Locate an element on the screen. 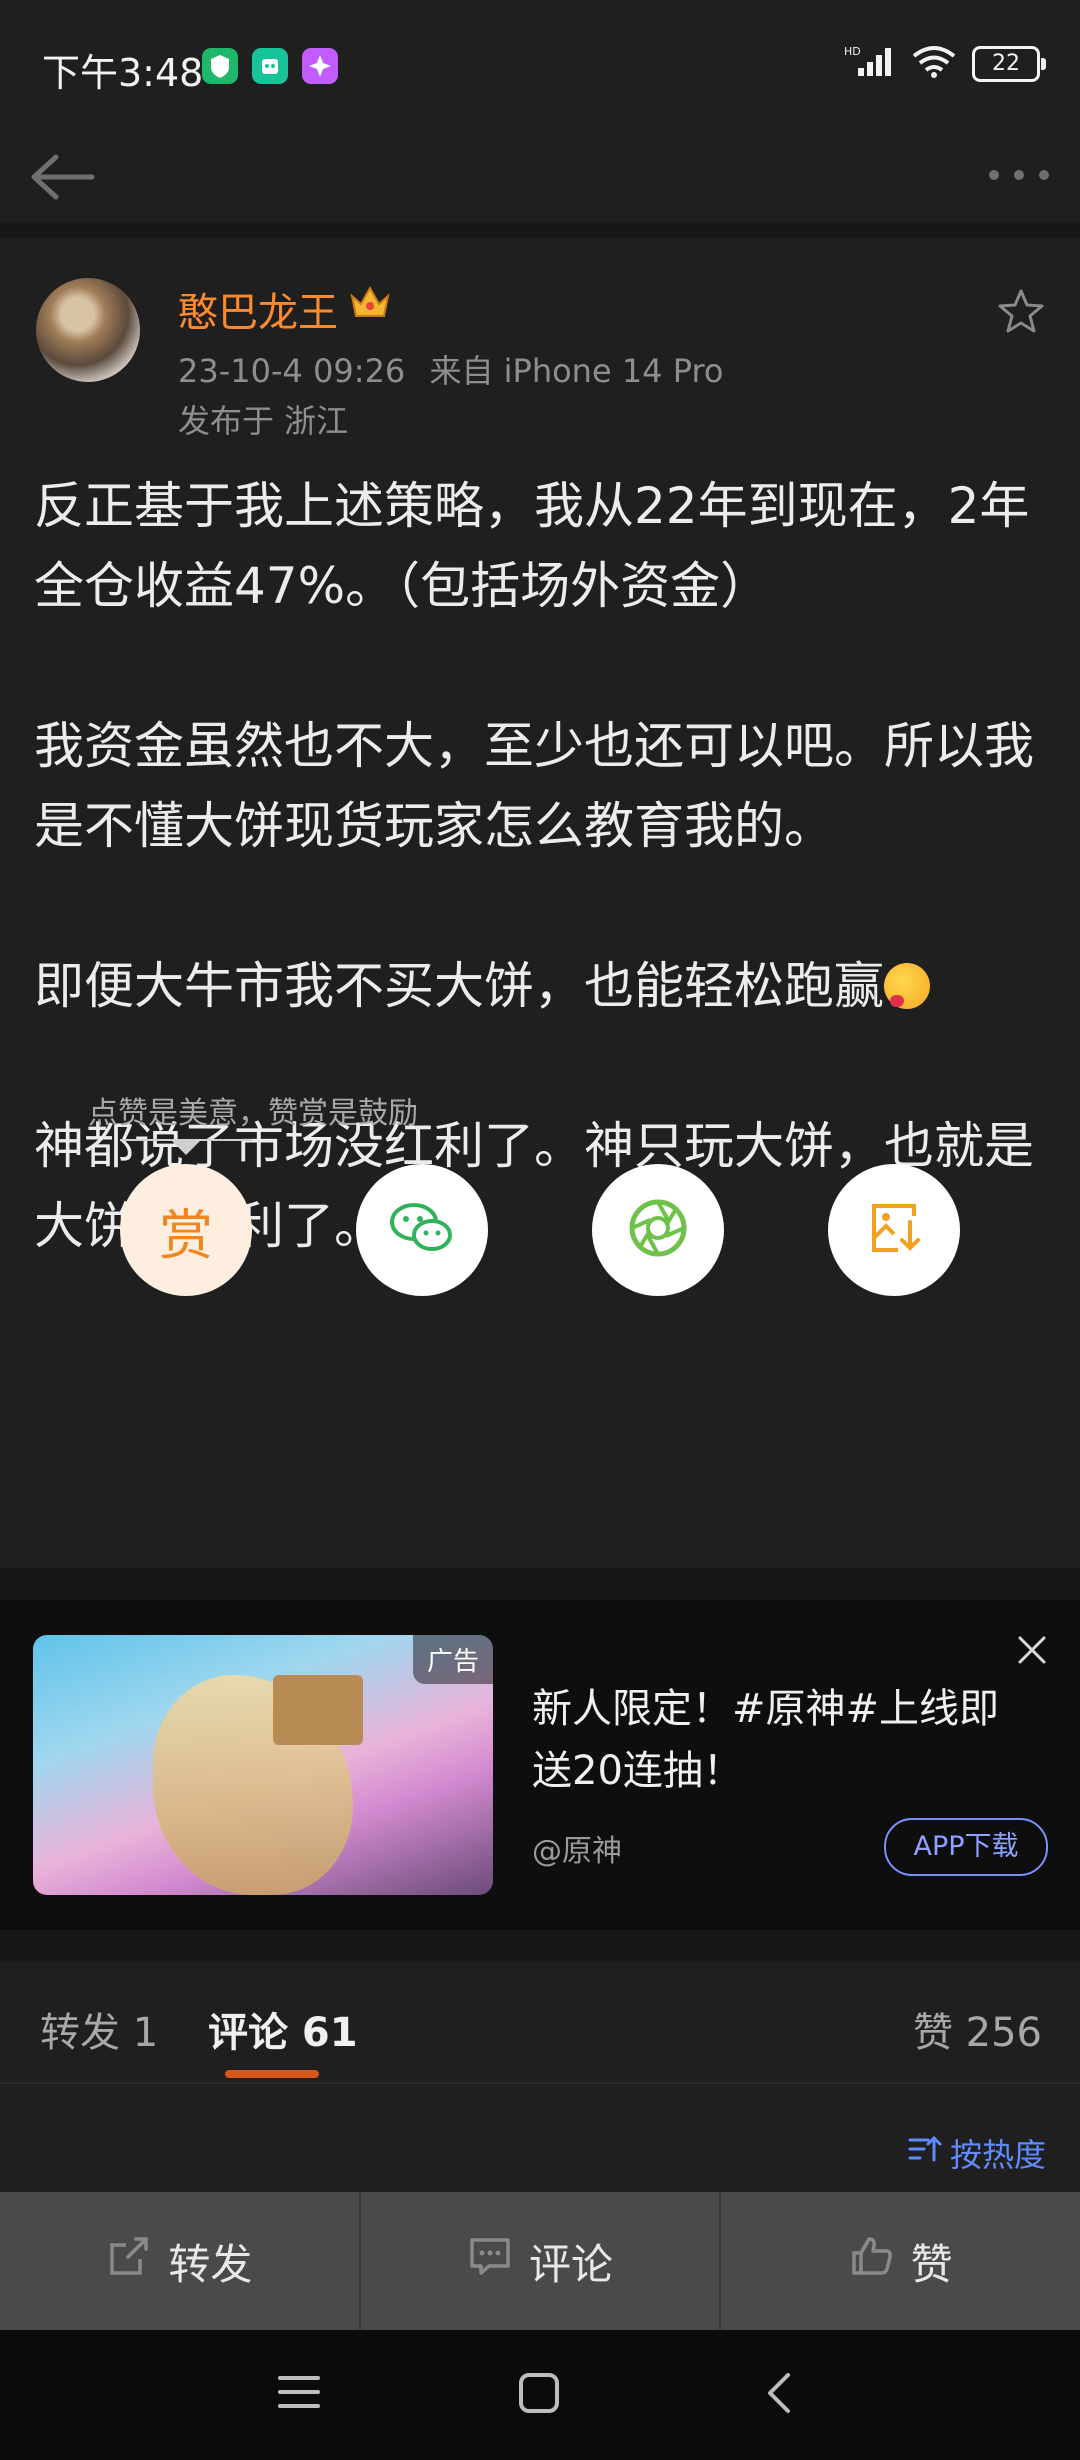  app-download-button: APP下载 is located at coordinates (966, 1847).